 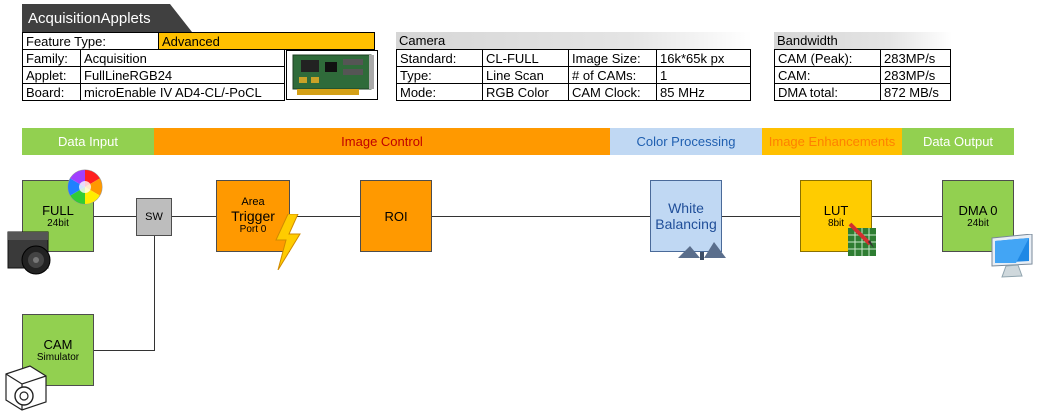 I want to click on balance-scale-icon, so click(x=702, y=251).